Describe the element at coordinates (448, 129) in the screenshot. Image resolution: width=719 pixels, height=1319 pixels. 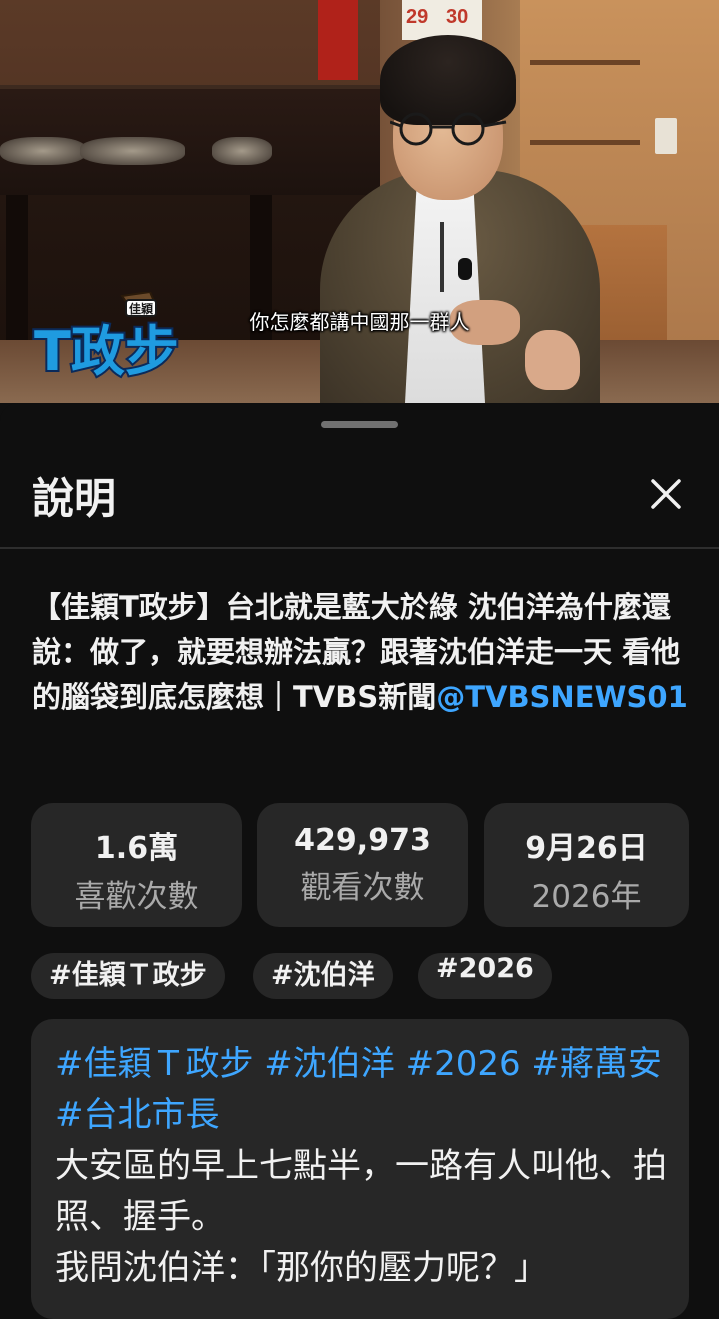
I see `glasses-icon` at that location.